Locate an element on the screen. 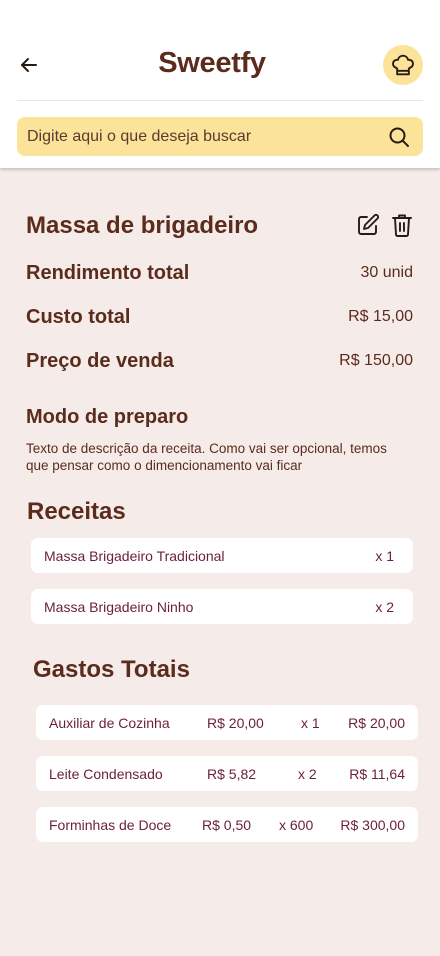  expense-row-name: Leite Condensado is located at coordinates (106, 773).